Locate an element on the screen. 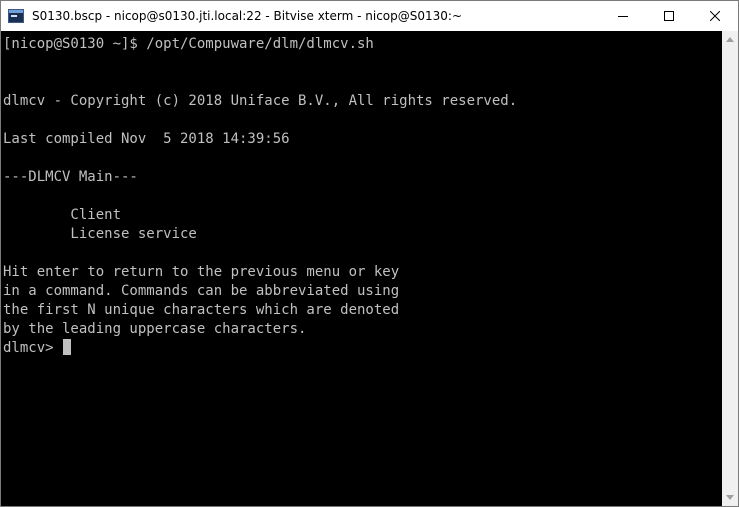 This screenshot has width=739, height=507. scroll-up-arrow-icon is located at coordinates (730, 39).